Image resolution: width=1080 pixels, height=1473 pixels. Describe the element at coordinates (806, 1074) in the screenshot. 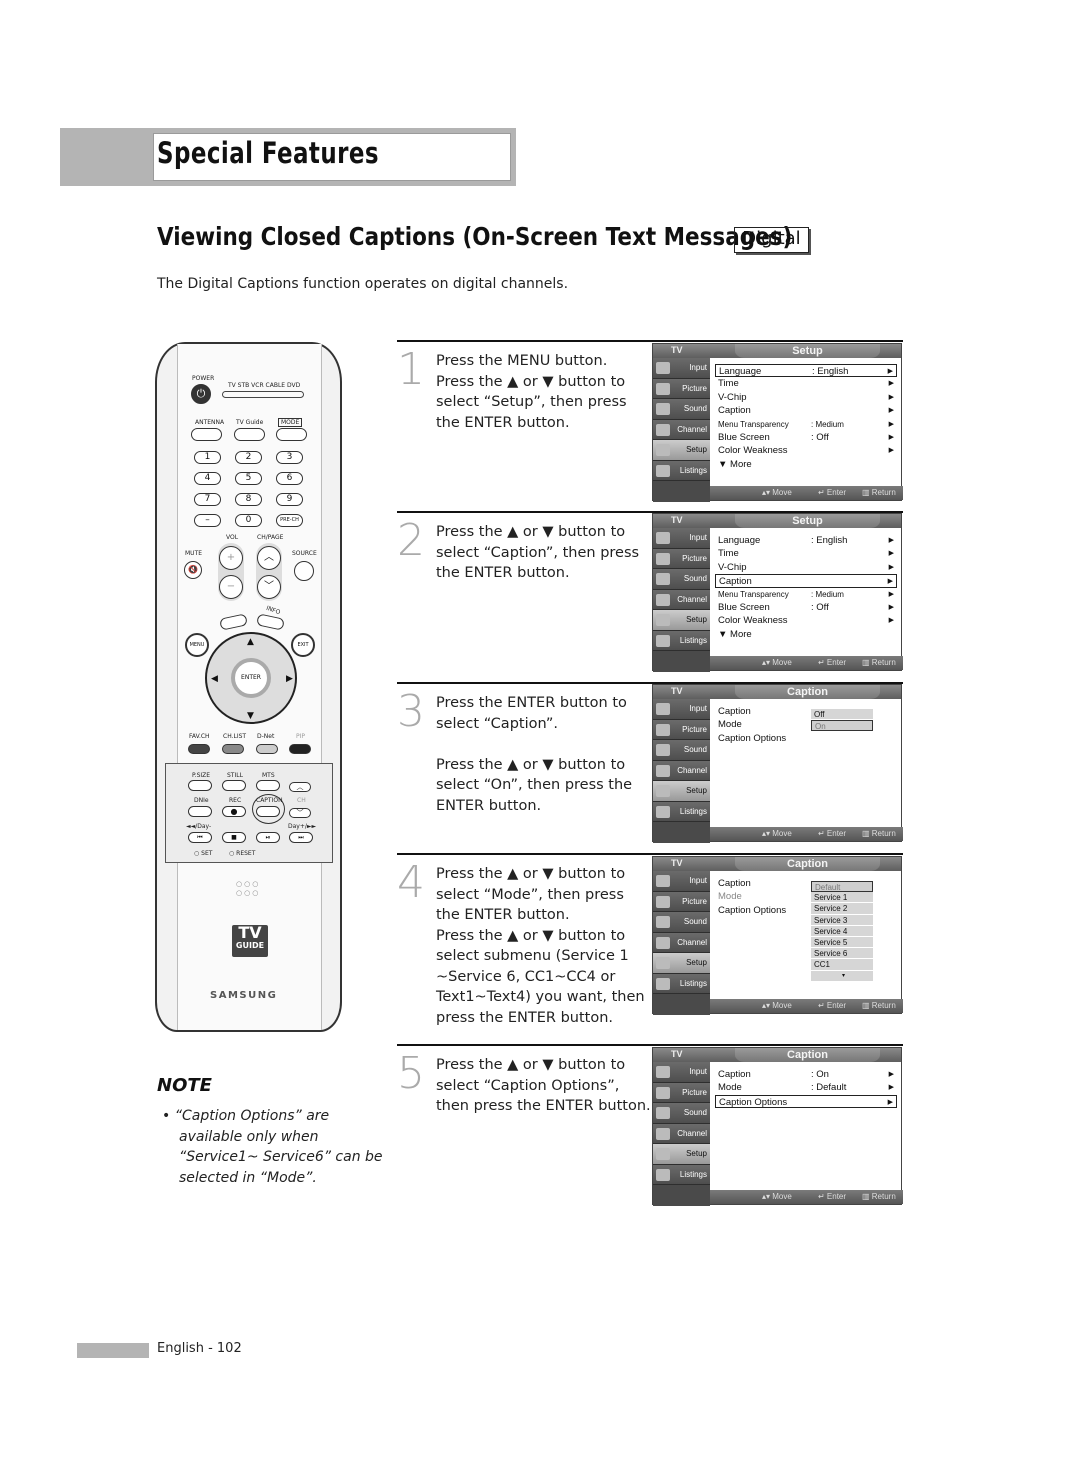

I see `osd-menu-item: Caption: On ▶` at that location.